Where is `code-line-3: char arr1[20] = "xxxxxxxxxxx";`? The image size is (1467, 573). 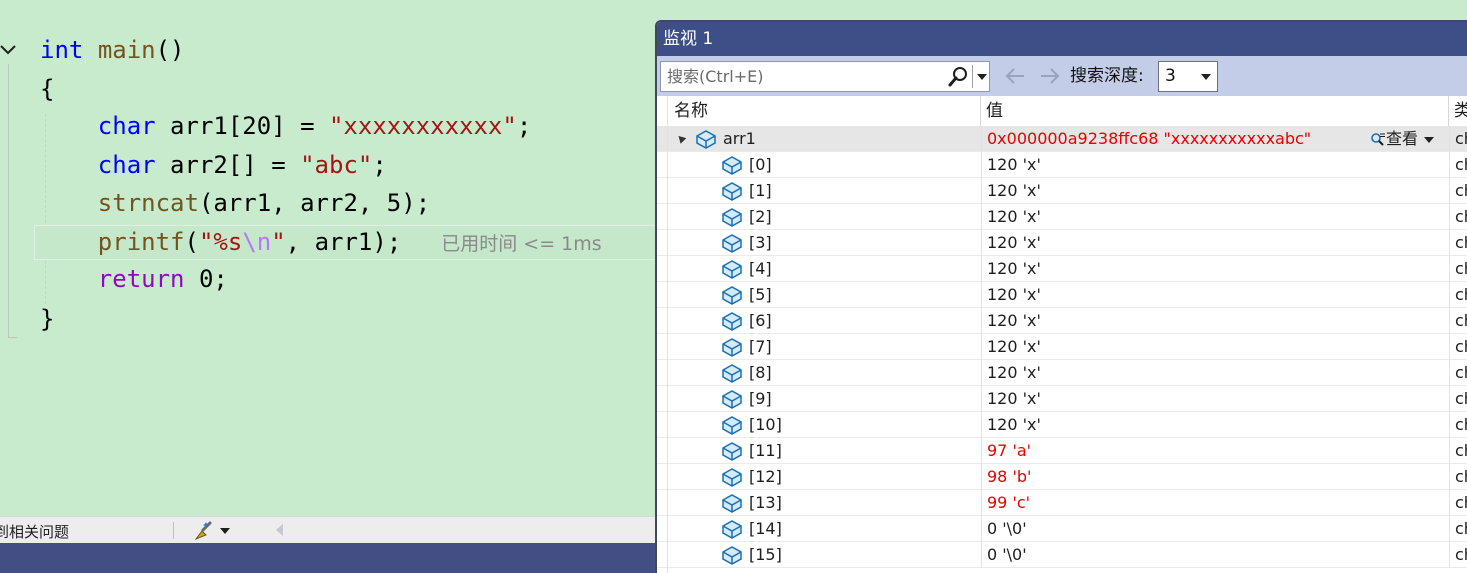
code-line-3: char arr1[20] = "xxxxxxxxxxx"; is located at coordinates (285, 126).